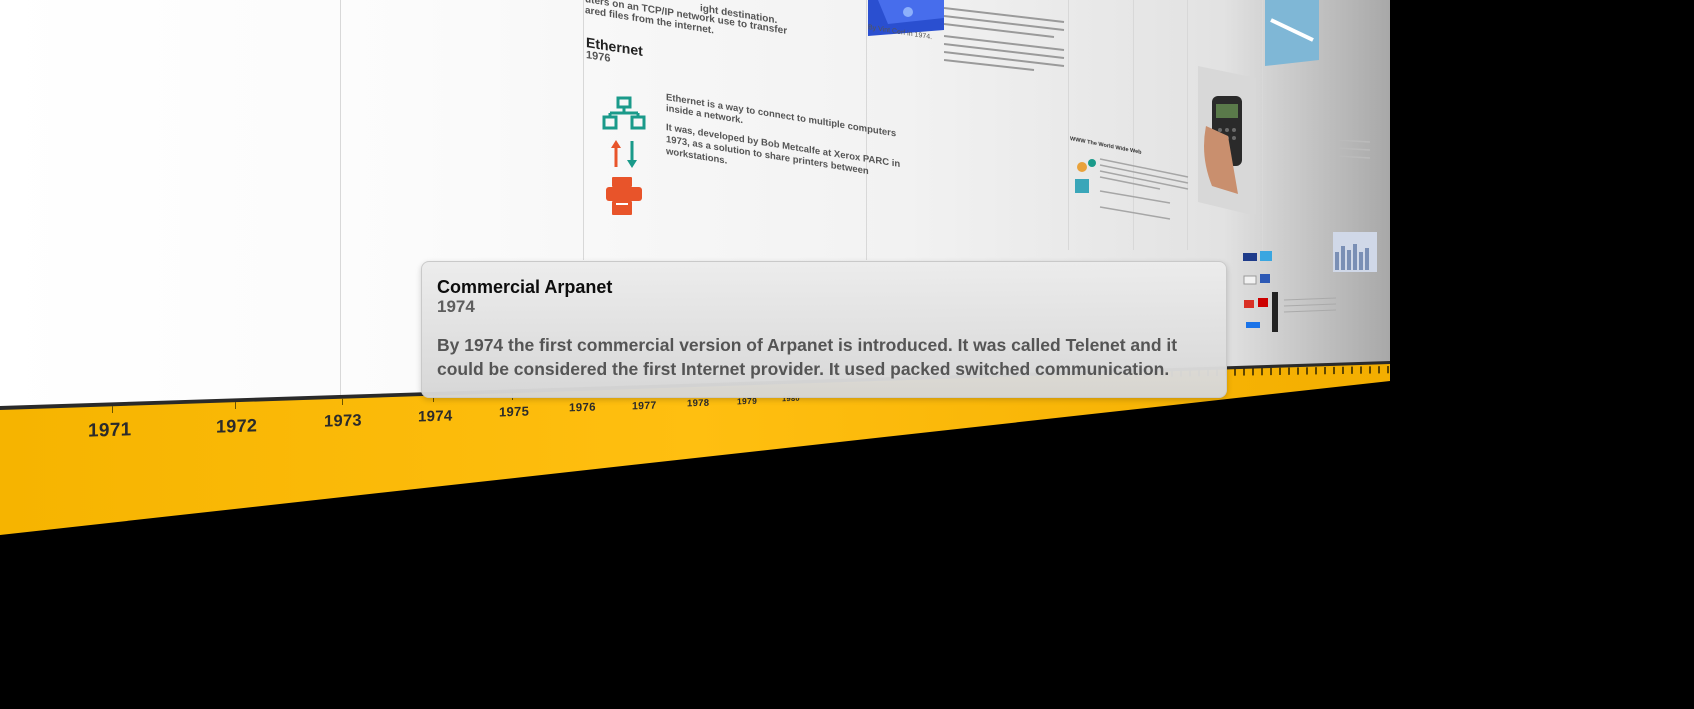 This screenshot has height=709, width=1694. I want to click on year-label: 1972, so click(236, 426).